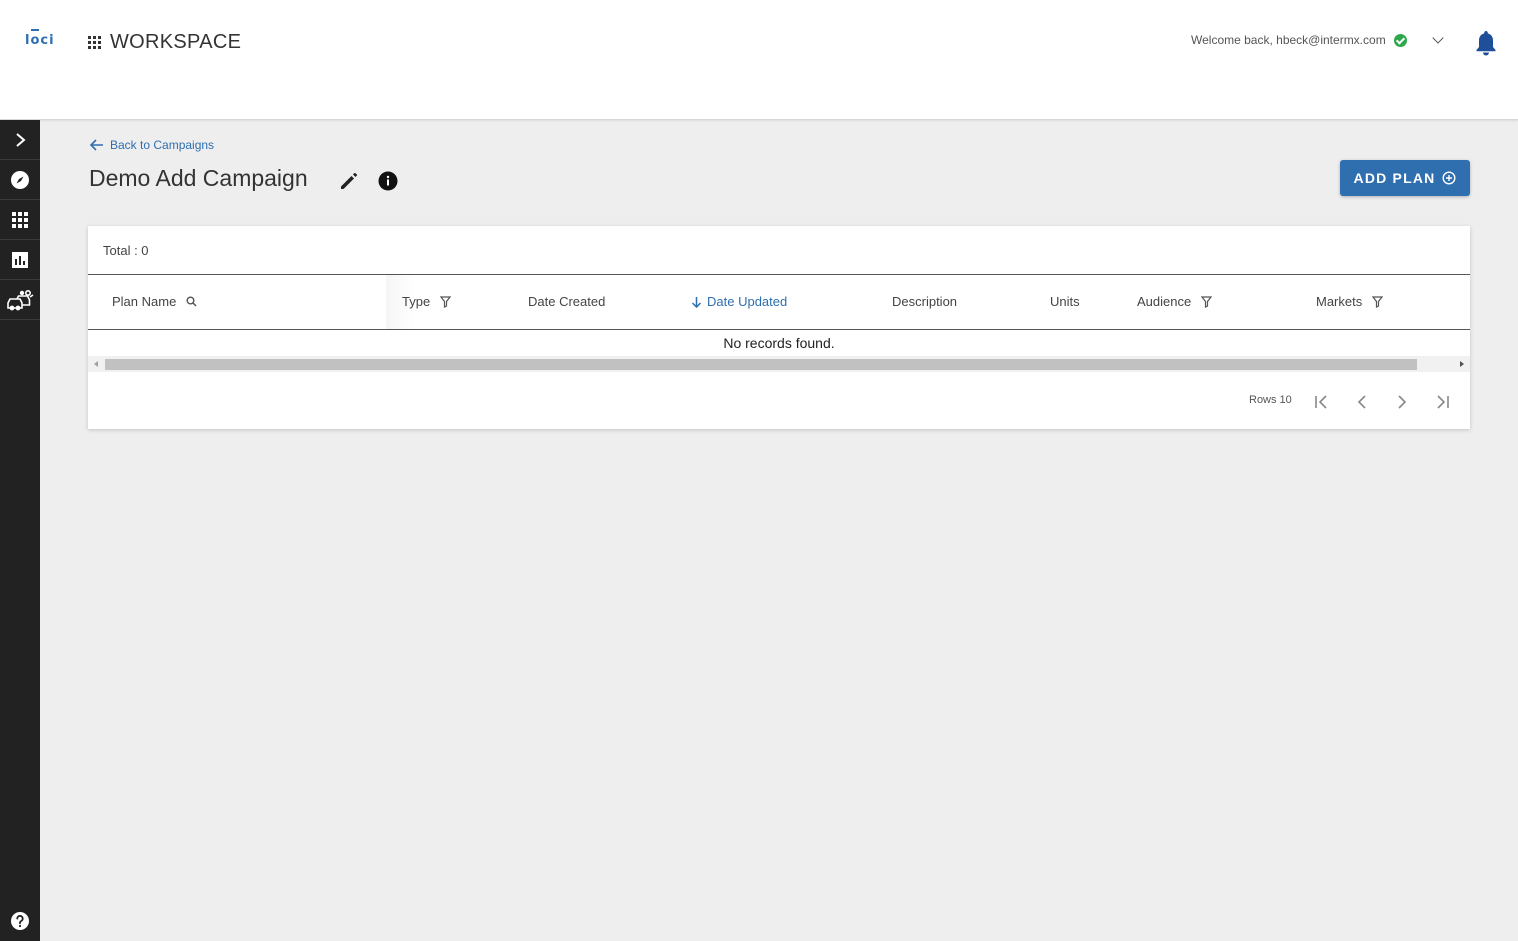  I want to click on column-date-updated: Date Updated, so click(739, 301).